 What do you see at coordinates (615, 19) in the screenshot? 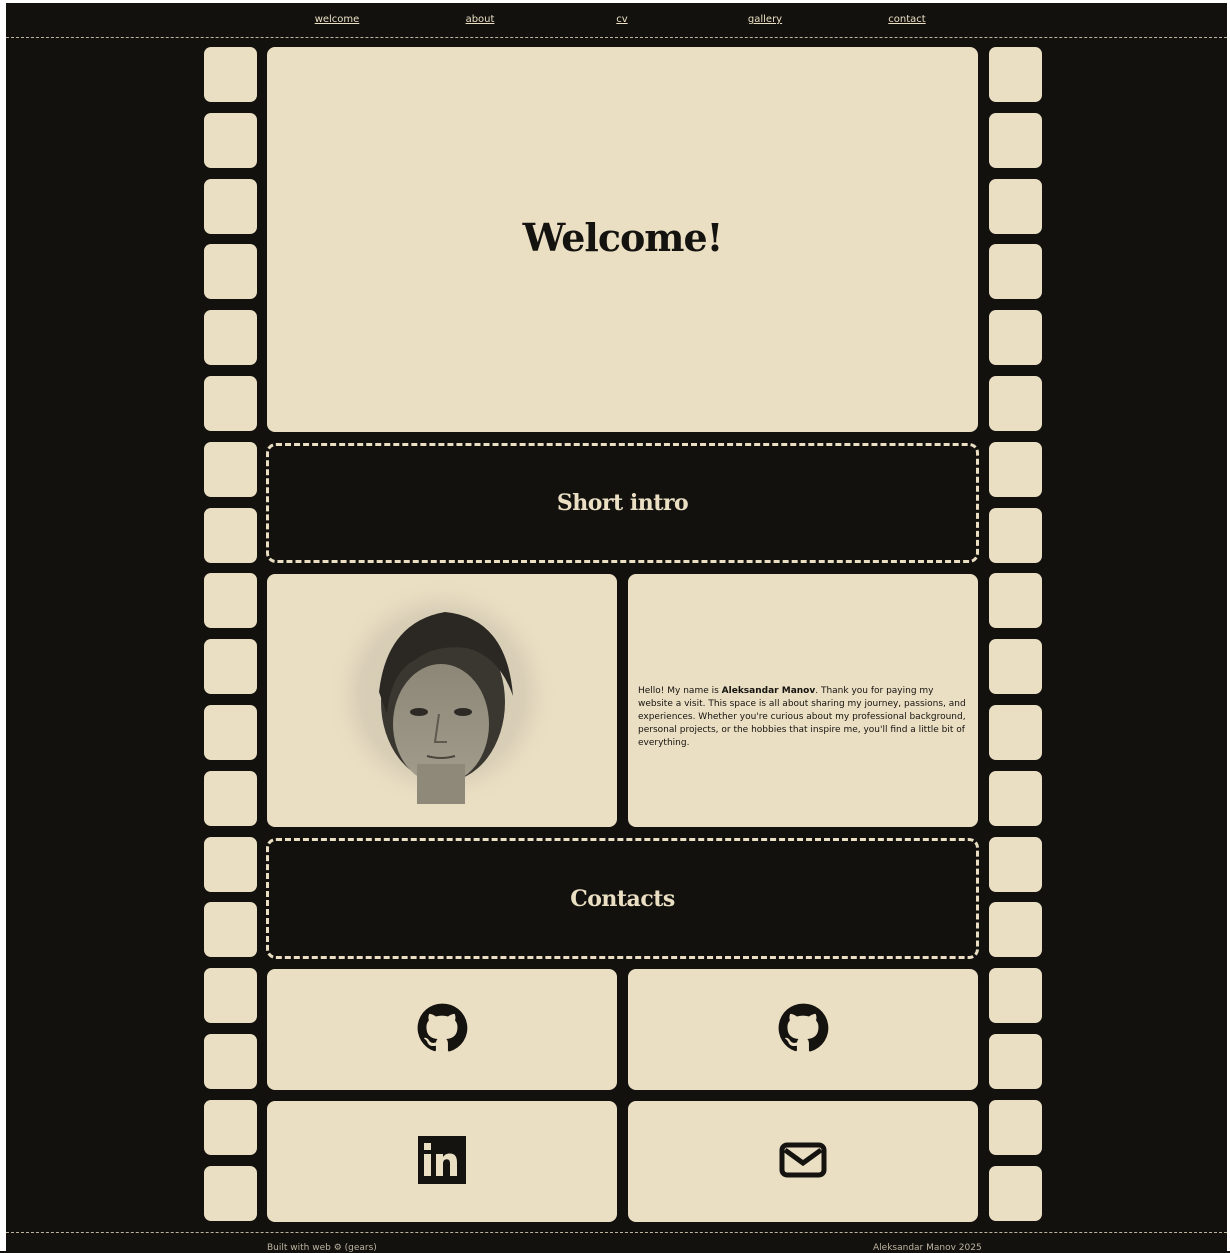
I see `top-nav: welcome about cv gallery contact` at bounding box center [615, 19].